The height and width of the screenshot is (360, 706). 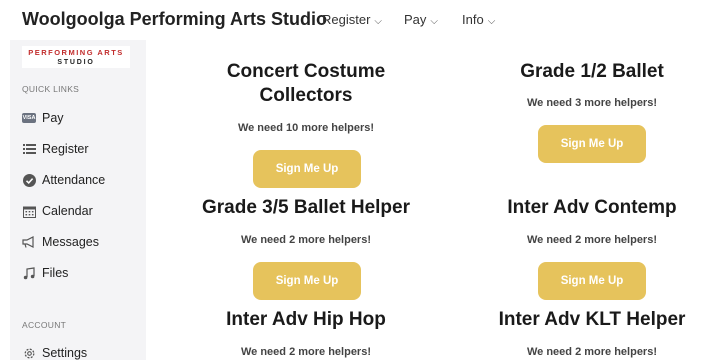 I want to click on sidebar-item-label: Messages, so click(x=70, y=242).